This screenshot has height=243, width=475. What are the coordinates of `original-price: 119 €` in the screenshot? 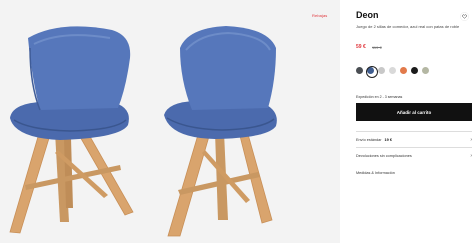 It's located at (377, 47).